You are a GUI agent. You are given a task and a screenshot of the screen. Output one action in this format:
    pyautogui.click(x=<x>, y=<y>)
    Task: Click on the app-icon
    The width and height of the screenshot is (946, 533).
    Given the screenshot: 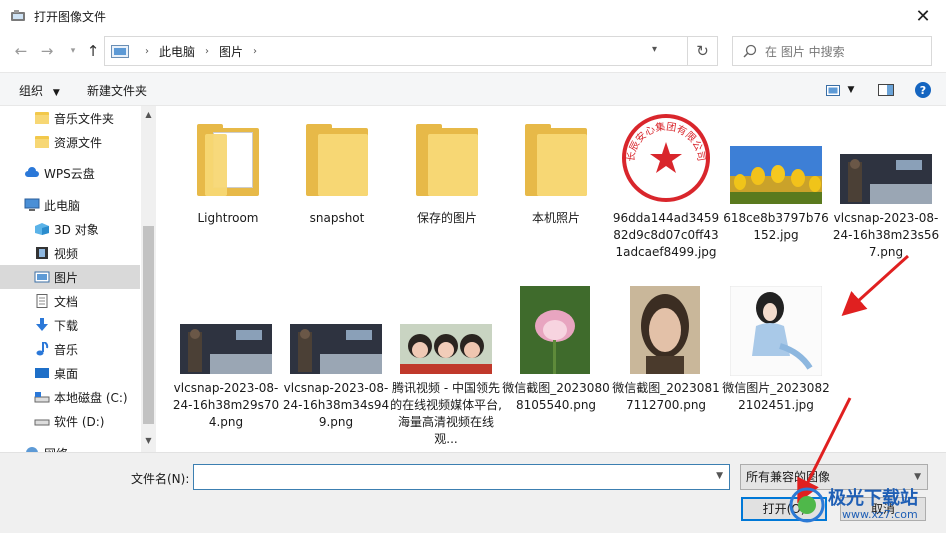 What is the action you would take?
    pyautogui.click(x=18, y=15)
    